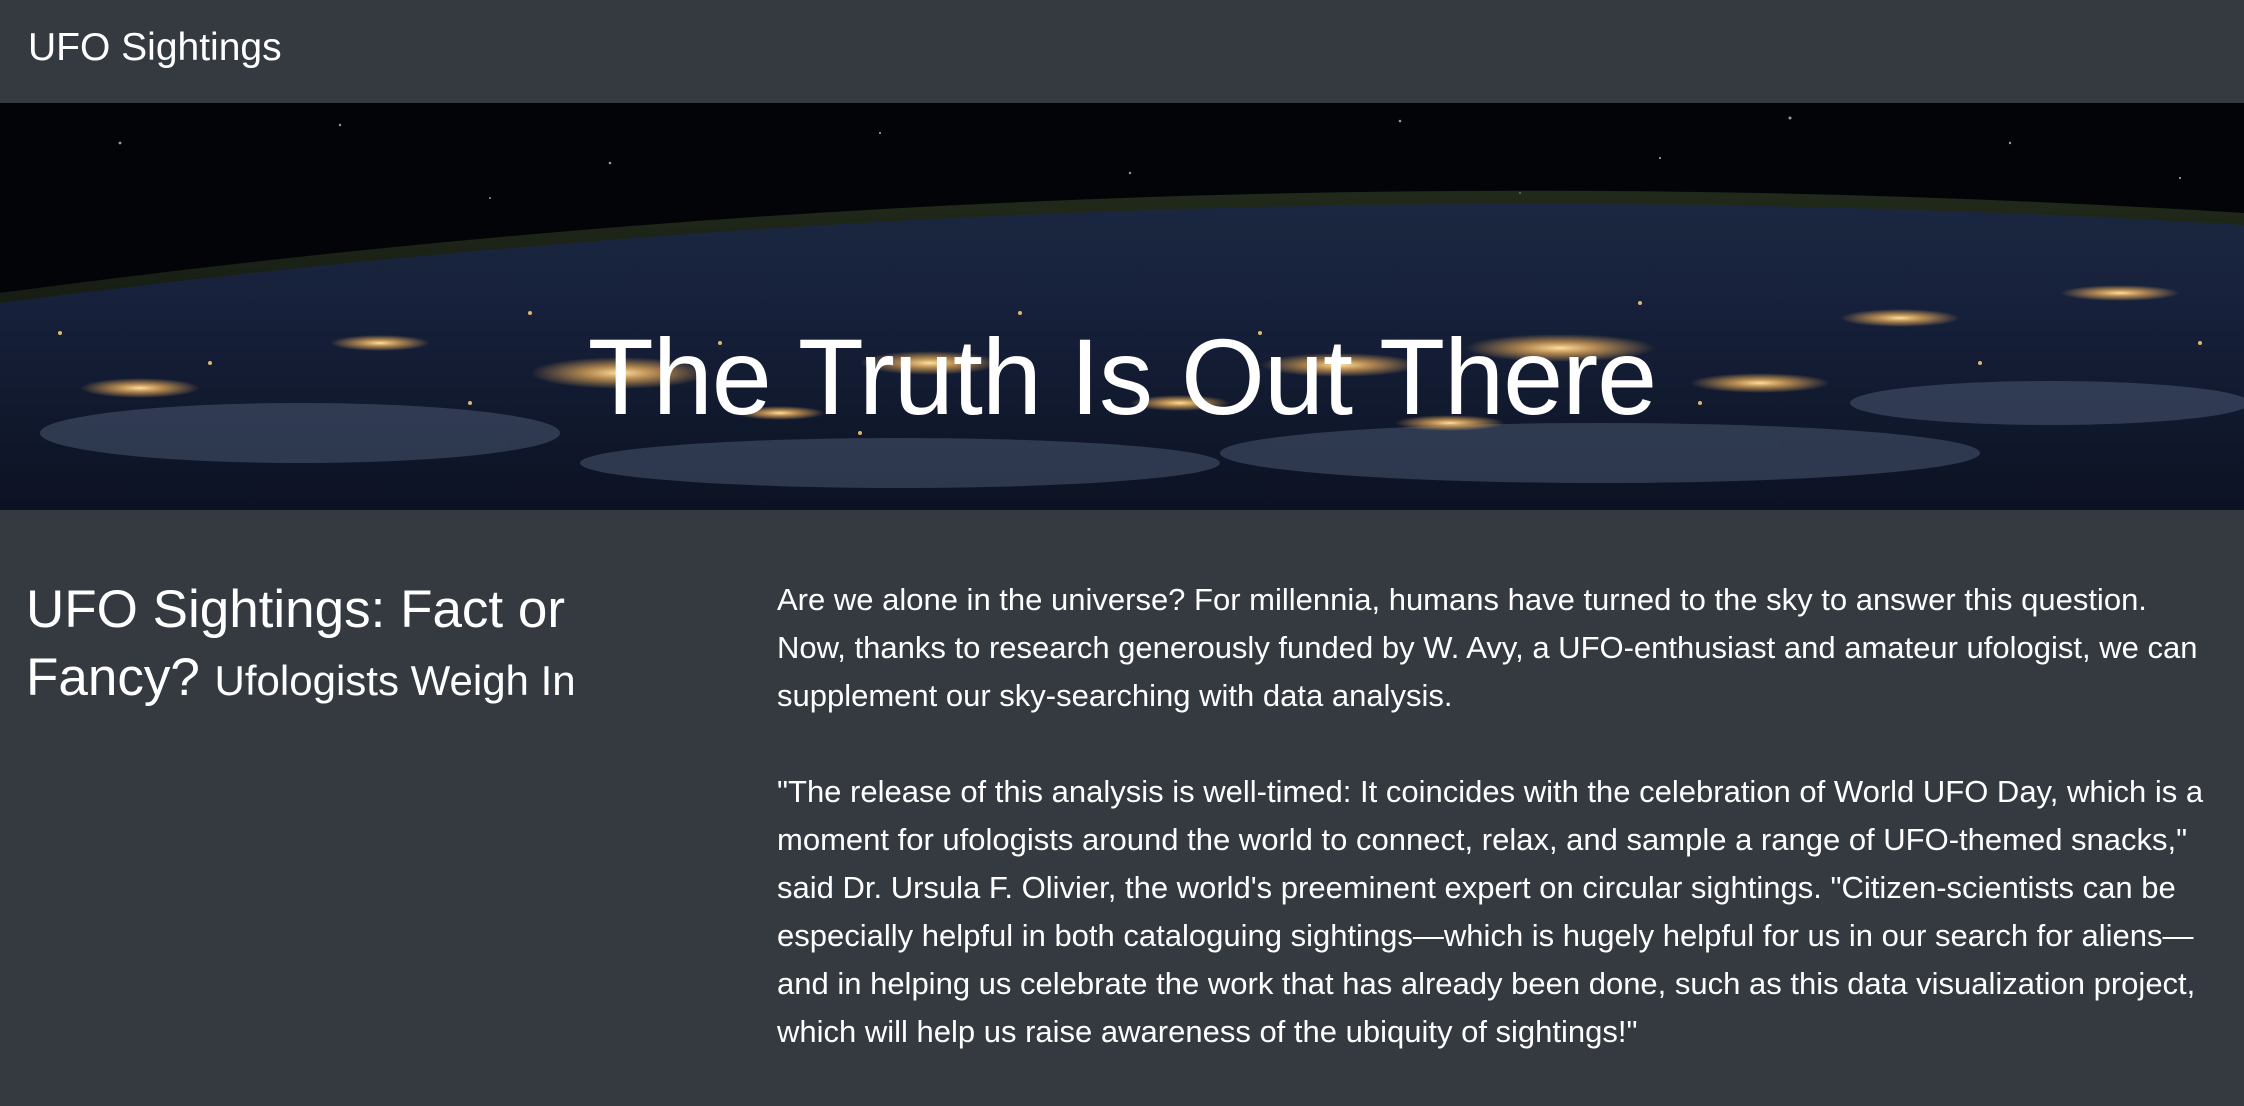 This screenshot has width=2244, height=1106. Describe the element at coordinates (395, 680) in the screenshot. I see `article-subheading: Ufologists Weigh In` at that location.